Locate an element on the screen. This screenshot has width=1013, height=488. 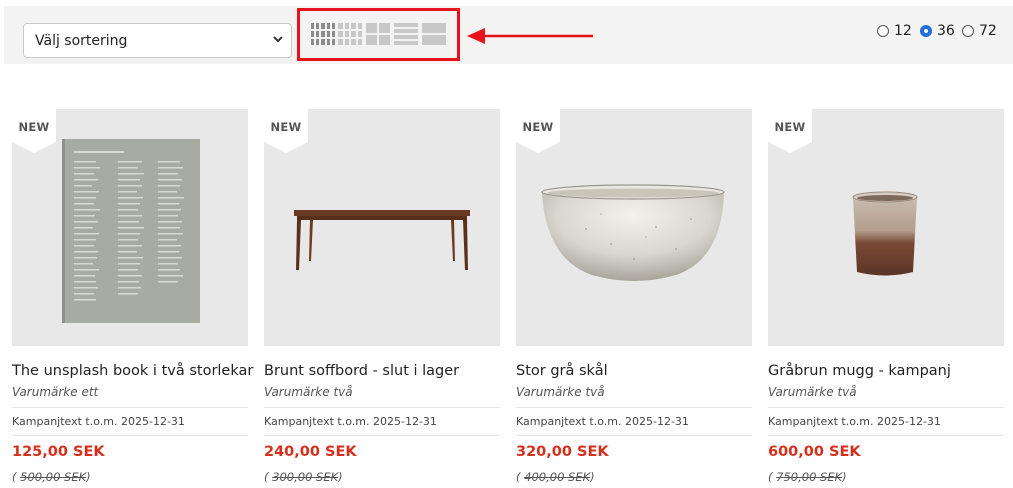
per-page-label-12: 12 is located at coordinates (903, 31).